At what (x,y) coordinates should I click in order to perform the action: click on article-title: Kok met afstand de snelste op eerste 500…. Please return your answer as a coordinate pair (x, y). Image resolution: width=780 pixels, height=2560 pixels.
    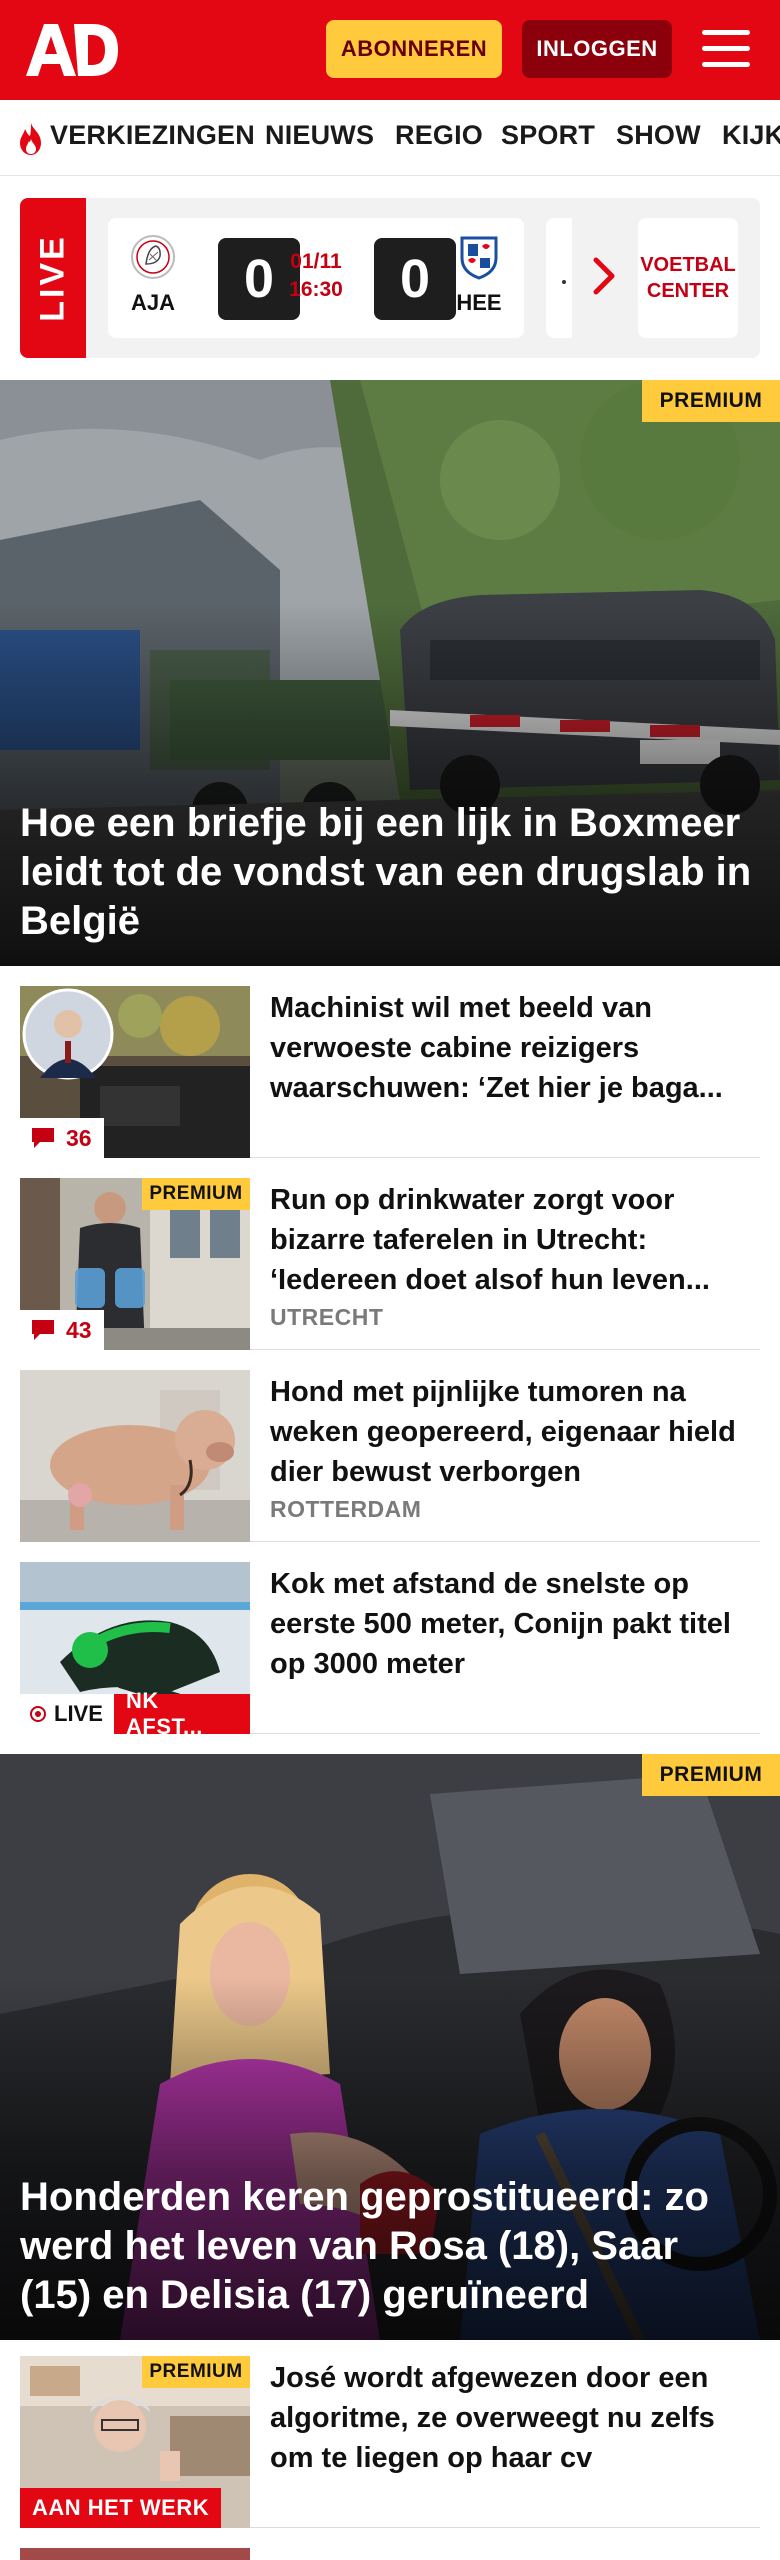
    Looking at the image, I should click on (513, 1624).